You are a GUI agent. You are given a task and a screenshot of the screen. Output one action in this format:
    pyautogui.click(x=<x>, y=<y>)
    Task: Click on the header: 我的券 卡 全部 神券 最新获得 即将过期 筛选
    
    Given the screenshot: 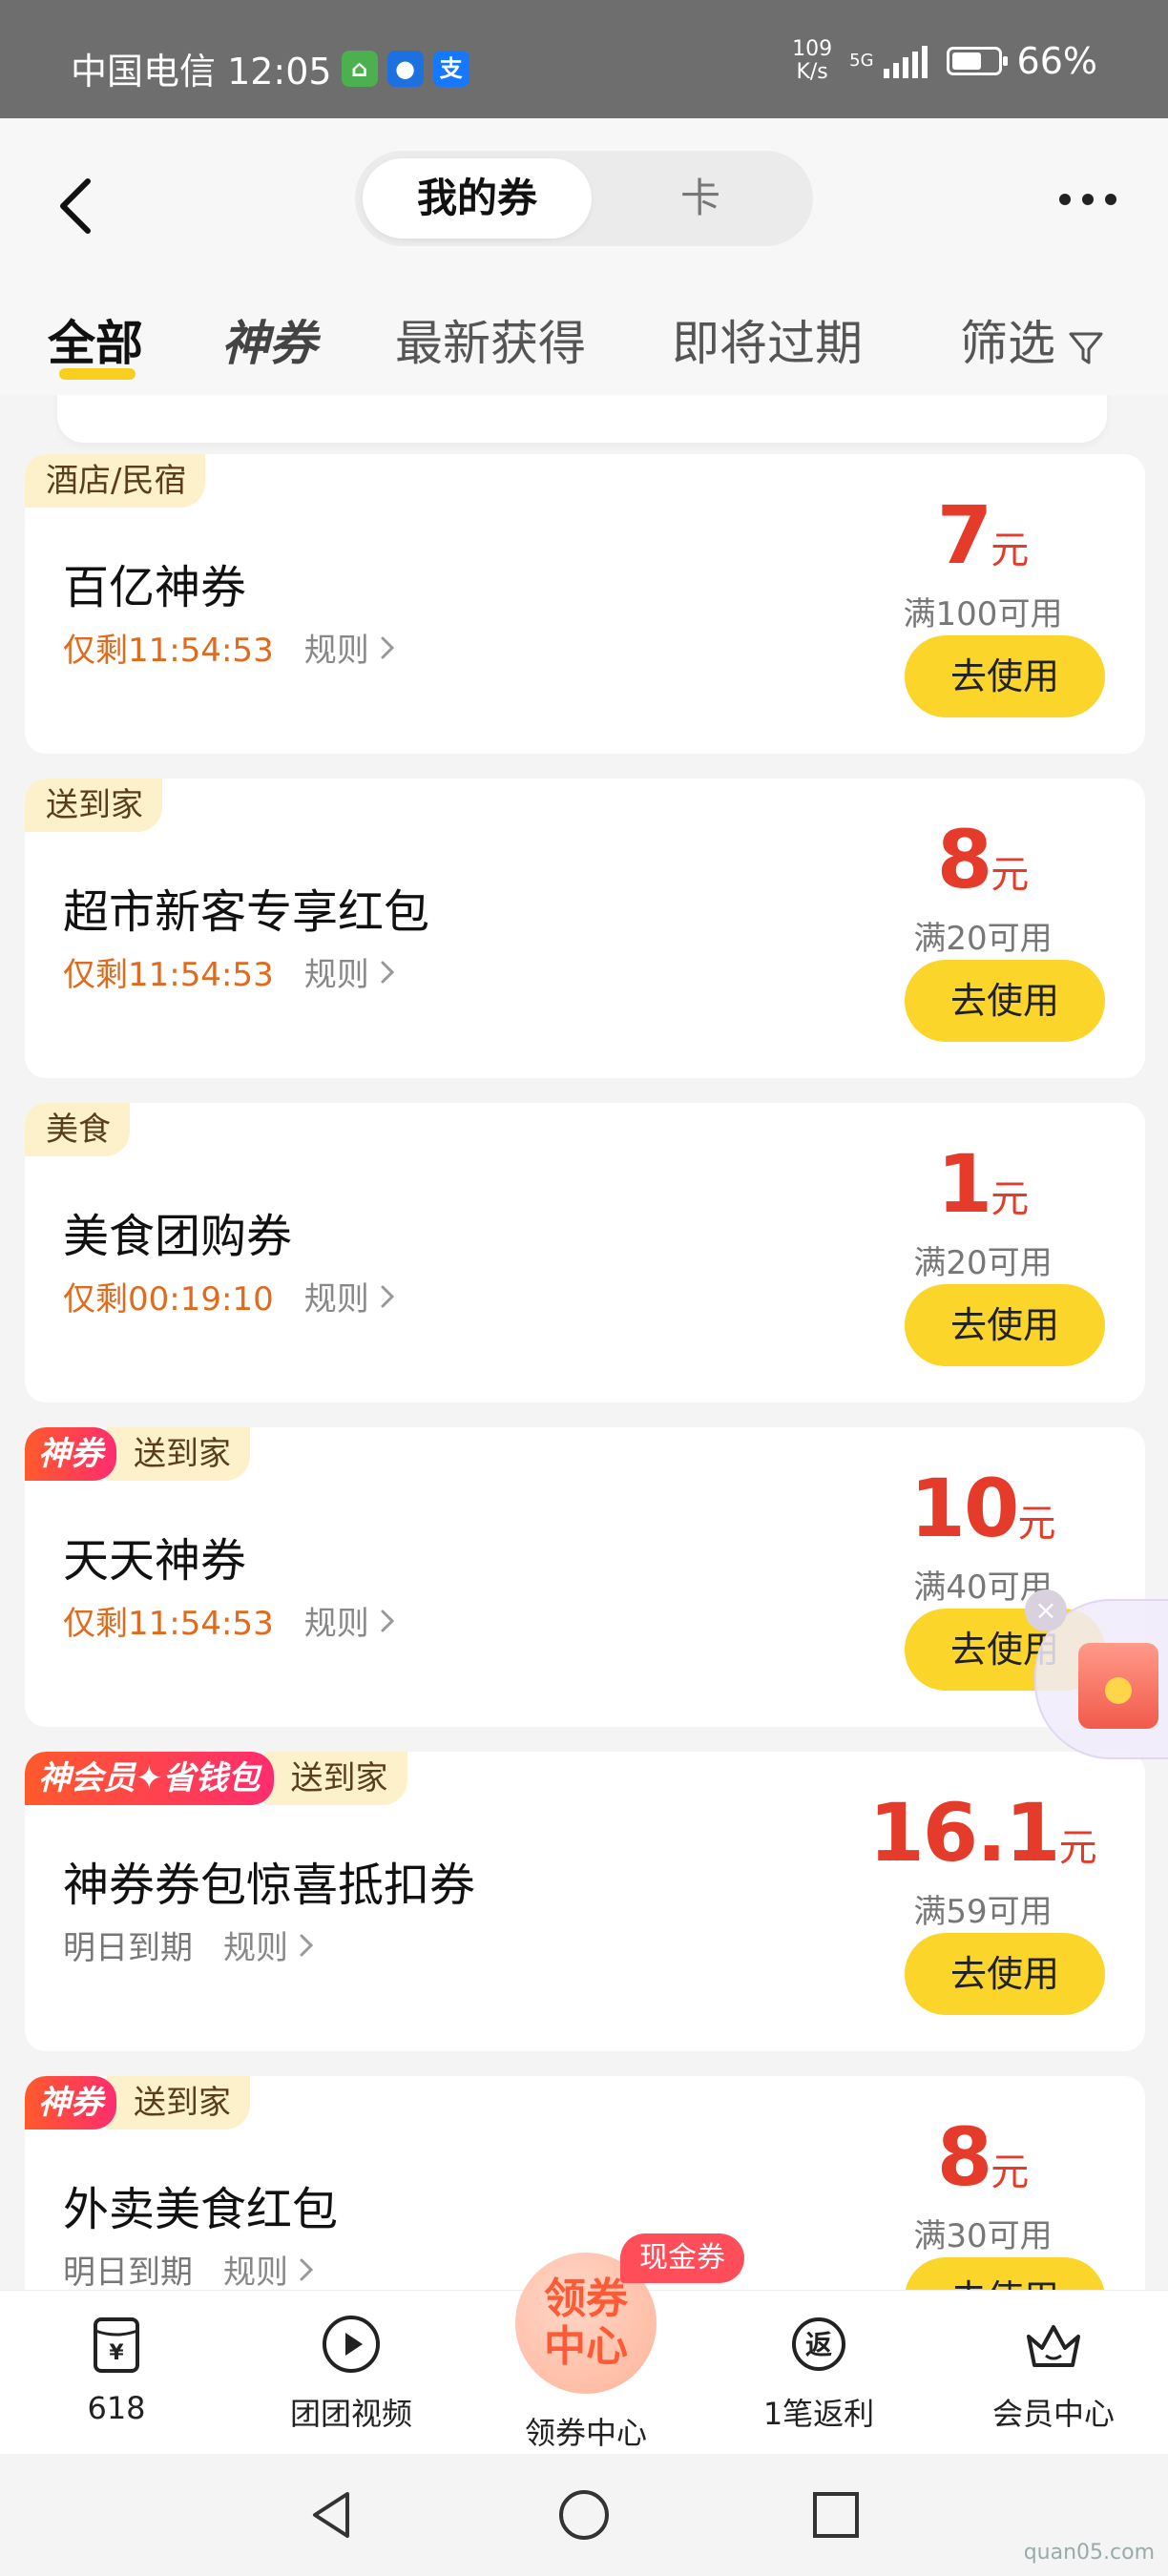 What is the action you would take?
    pyautogui.click(x=584, y=256)
    